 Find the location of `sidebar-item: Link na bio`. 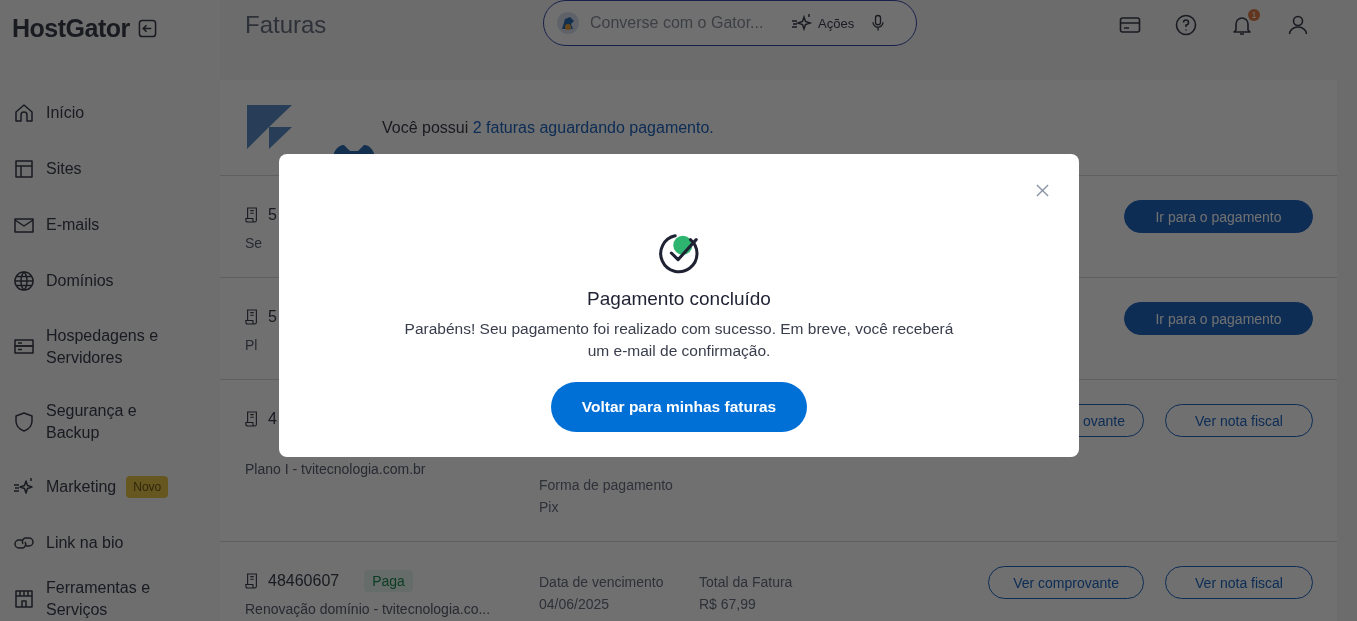

sidebar-item: Link na bio is located at coordinates (116, 543).